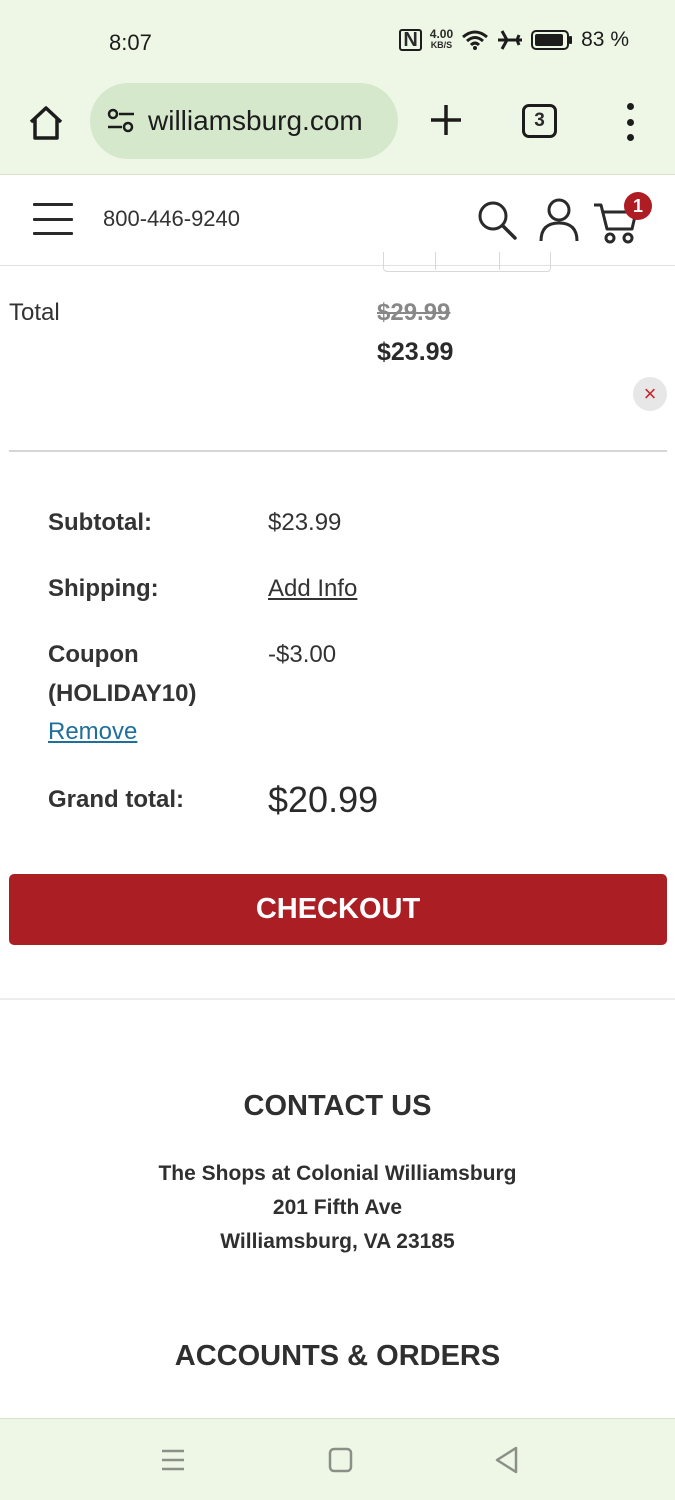 The image size is (675, 1500). I want to click on status-time: 8:07, so click(130, 42).